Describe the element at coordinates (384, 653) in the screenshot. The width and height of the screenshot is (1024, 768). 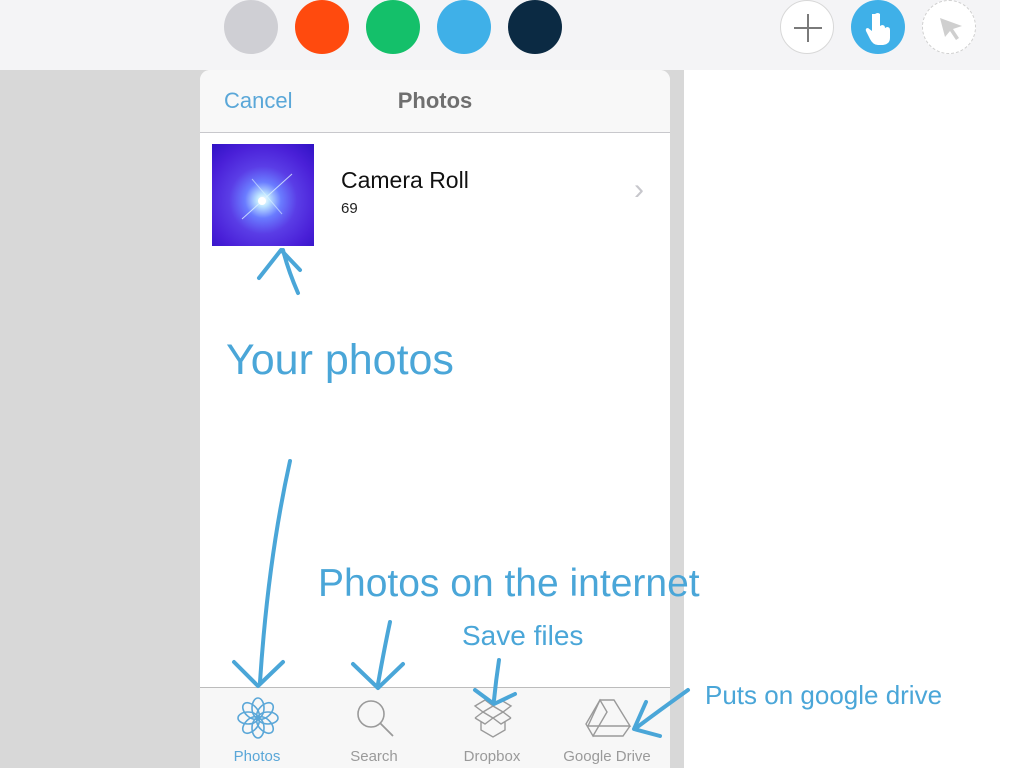
I see `arrow-to-search-tab` at that location.